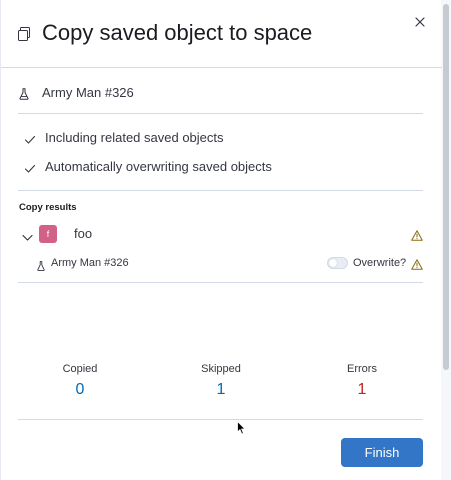 Image resolution: width=451 pixels, height=480 pixels. I want to click on flyout-title: Copy saved object to space, so click(177, 32).